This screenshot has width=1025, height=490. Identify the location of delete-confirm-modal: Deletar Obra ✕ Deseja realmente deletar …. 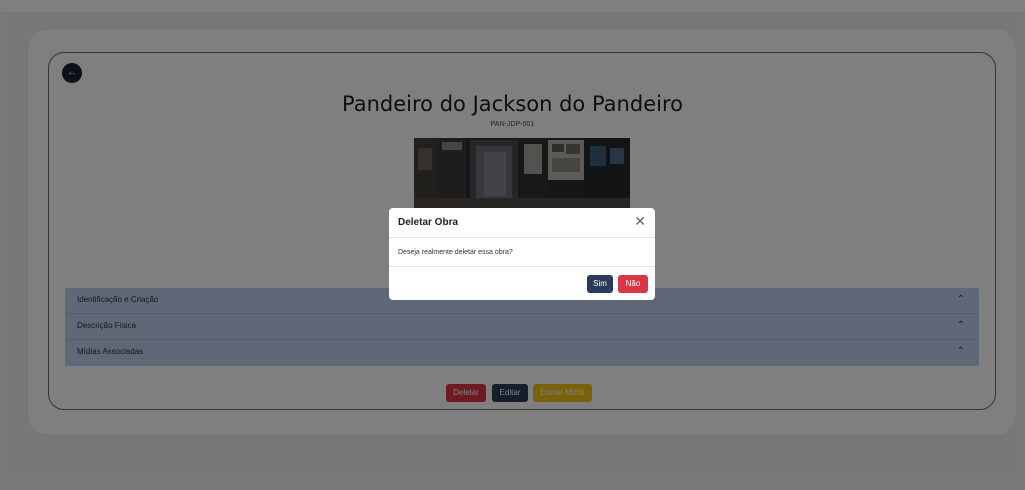
(522, 254).